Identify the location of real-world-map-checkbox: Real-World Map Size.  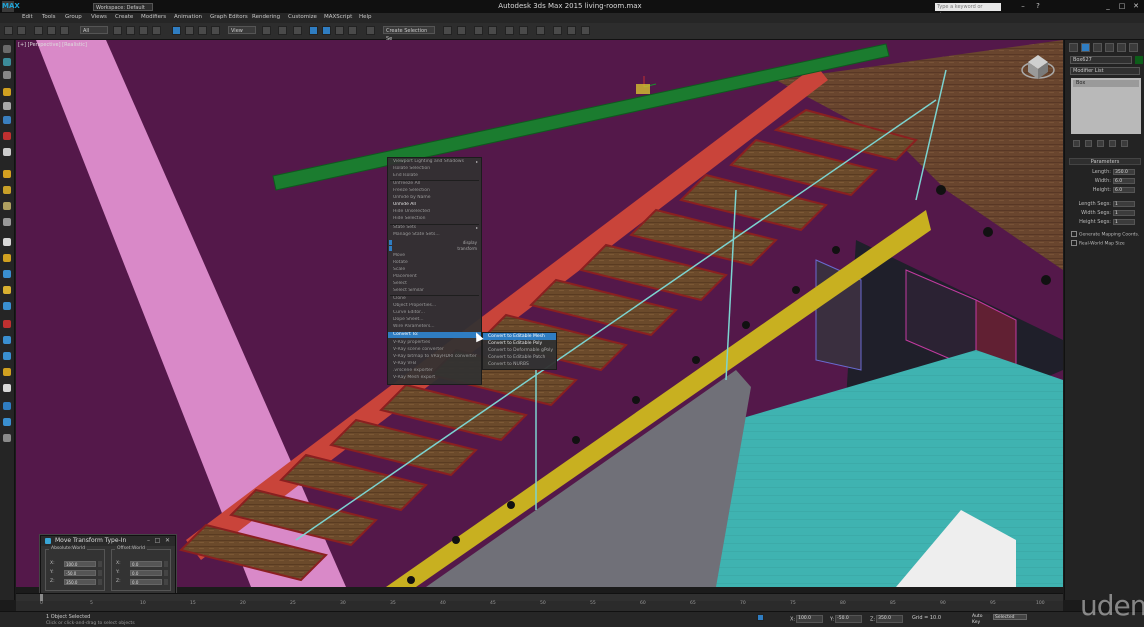
(1098, 244).